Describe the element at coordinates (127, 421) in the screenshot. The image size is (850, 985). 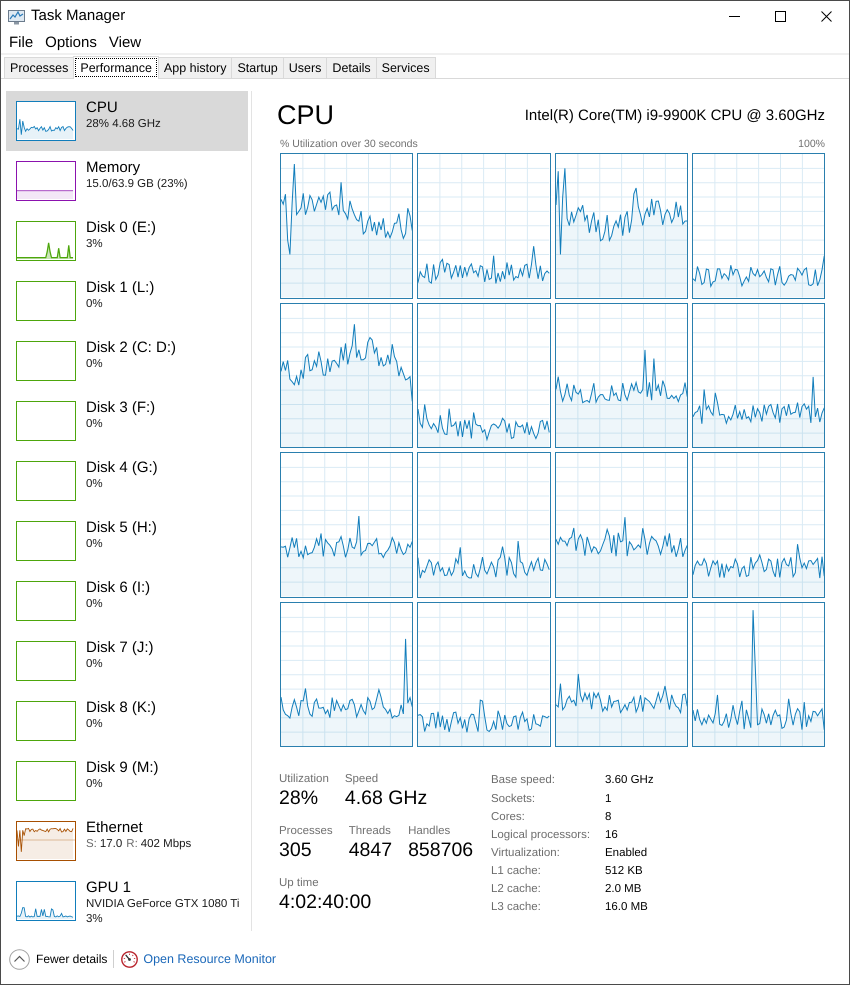
I see `sidebar-item: Disk 3 (F:) 0%` at that location.